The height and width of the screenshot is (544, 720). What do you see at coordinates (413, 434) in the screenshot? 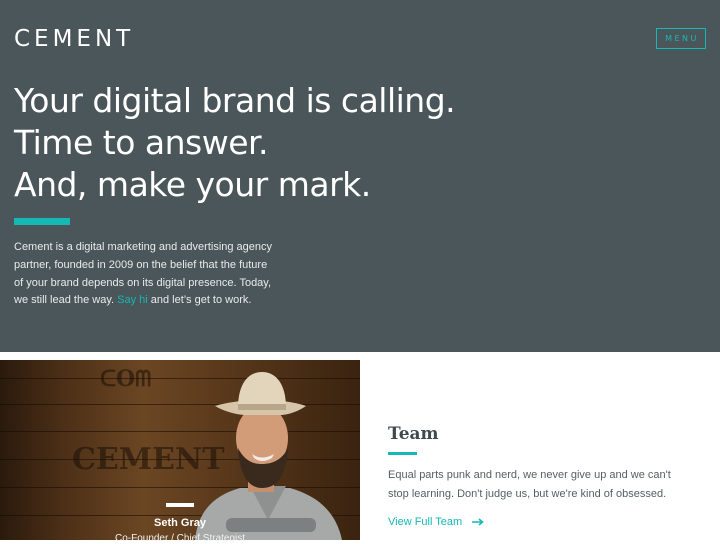
I see `team-heading: Team` at bounding box center [413, 434].